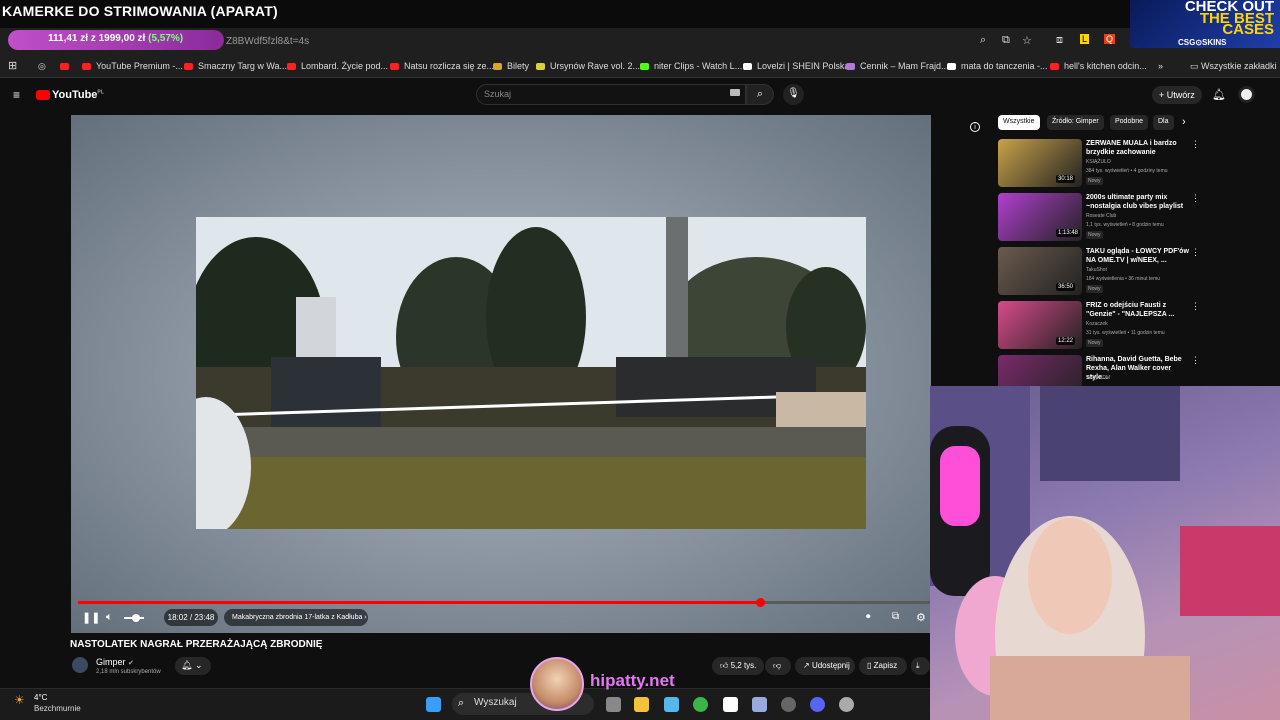 The width and height of the screenshot is (1280, 720). What do you see at coordinates (883, 666) in the screenshot?
I see `save-button: ▯ Zapisz` at bounding box center [883, 666].